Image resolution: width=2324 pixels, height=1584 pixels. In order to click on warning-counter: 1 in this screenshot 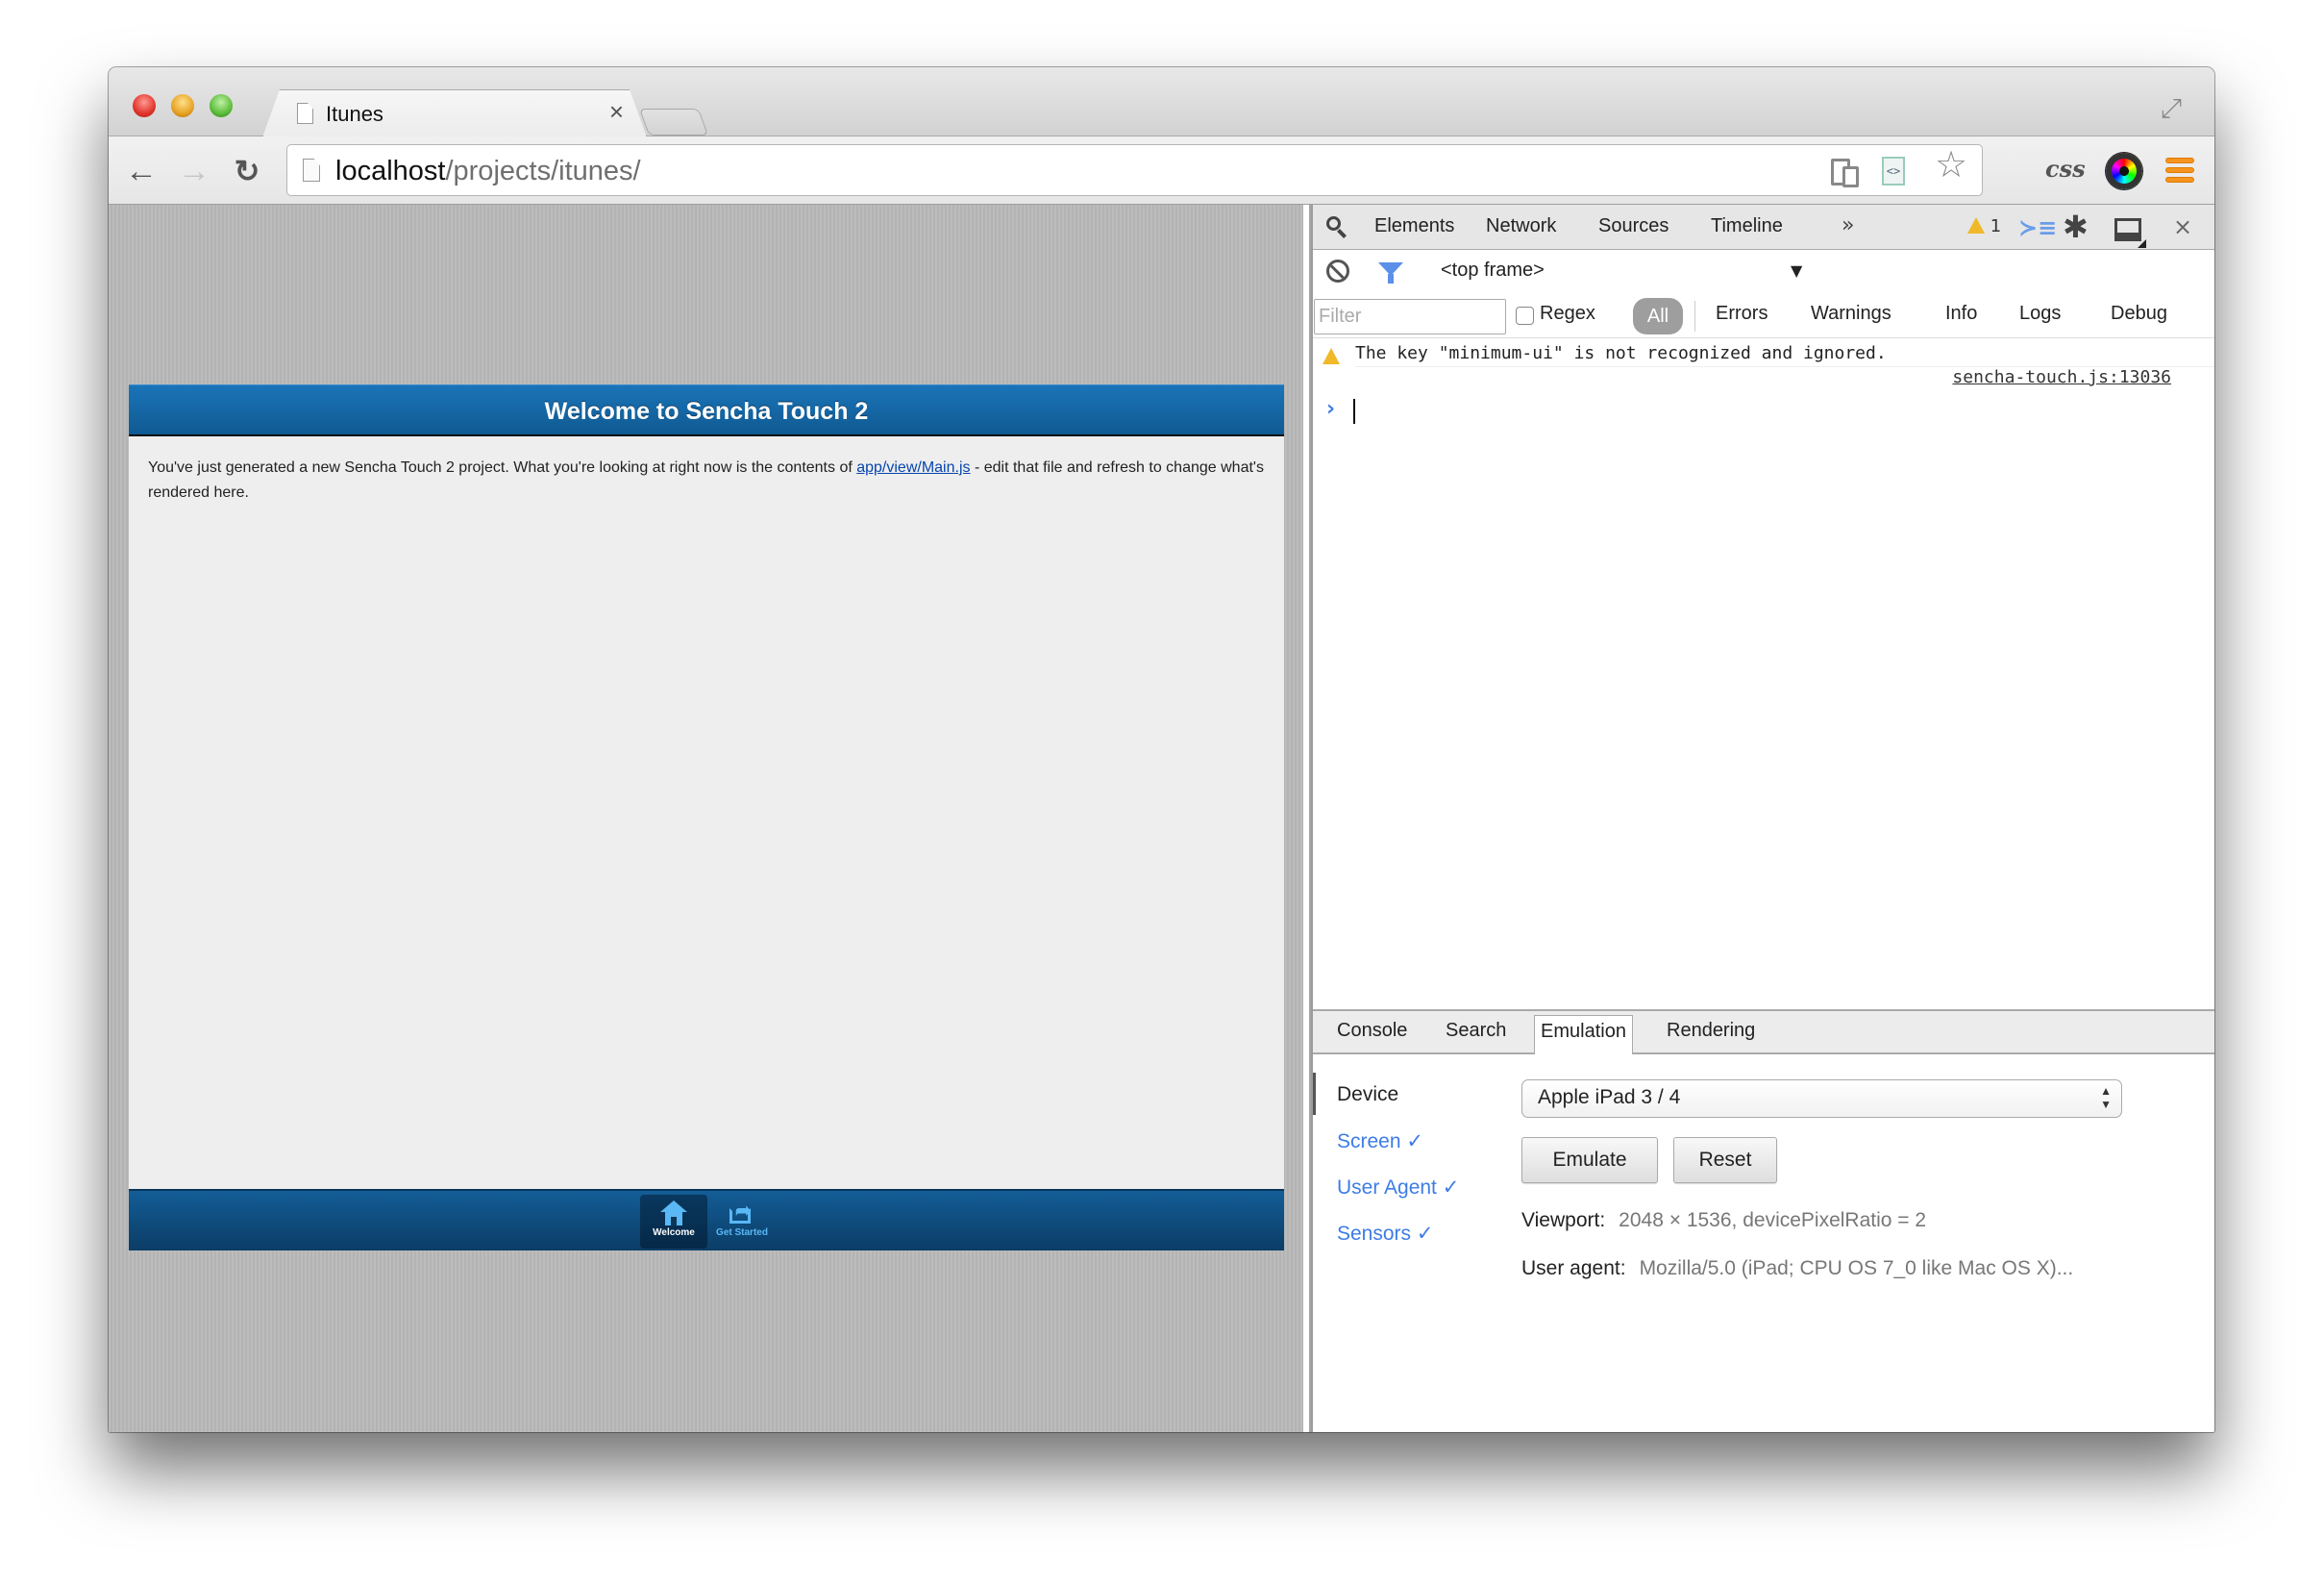, I will do `click(1984, 226)`.